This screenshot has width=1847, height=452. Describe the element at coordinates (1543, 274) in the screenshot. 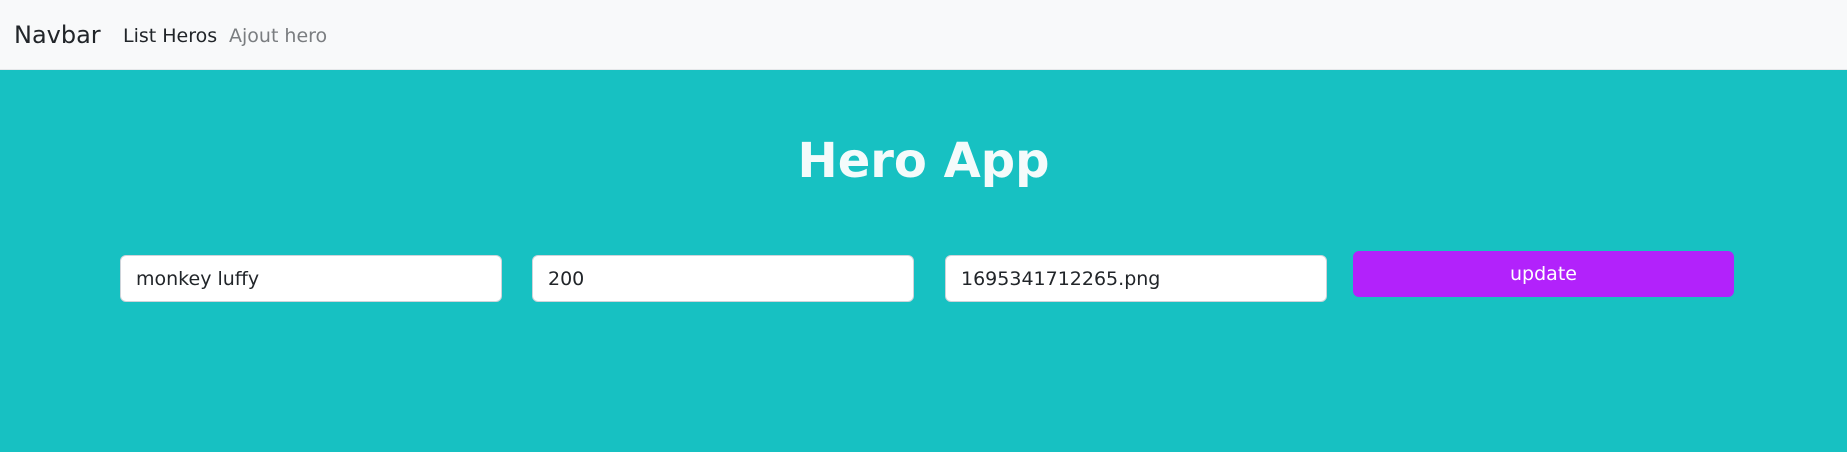

I see `update-button: update` at that location.